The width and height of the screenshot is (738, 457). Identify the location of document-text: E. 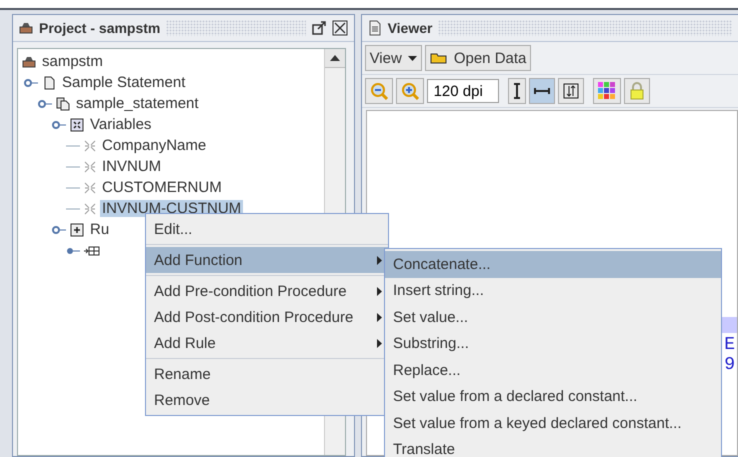
(729, 345).